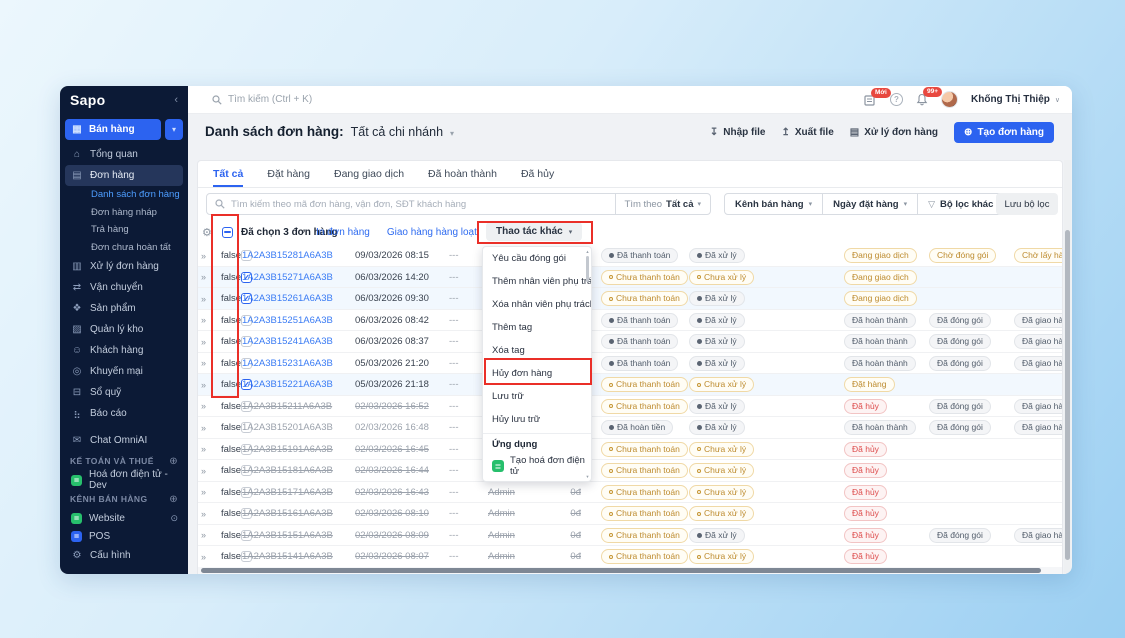 The image size is (1125, 638). Describe the element at coordinates (369, 174) in the screenshot. I see `tab-đang-giao-dịch: Đang giao dịch` at that location.